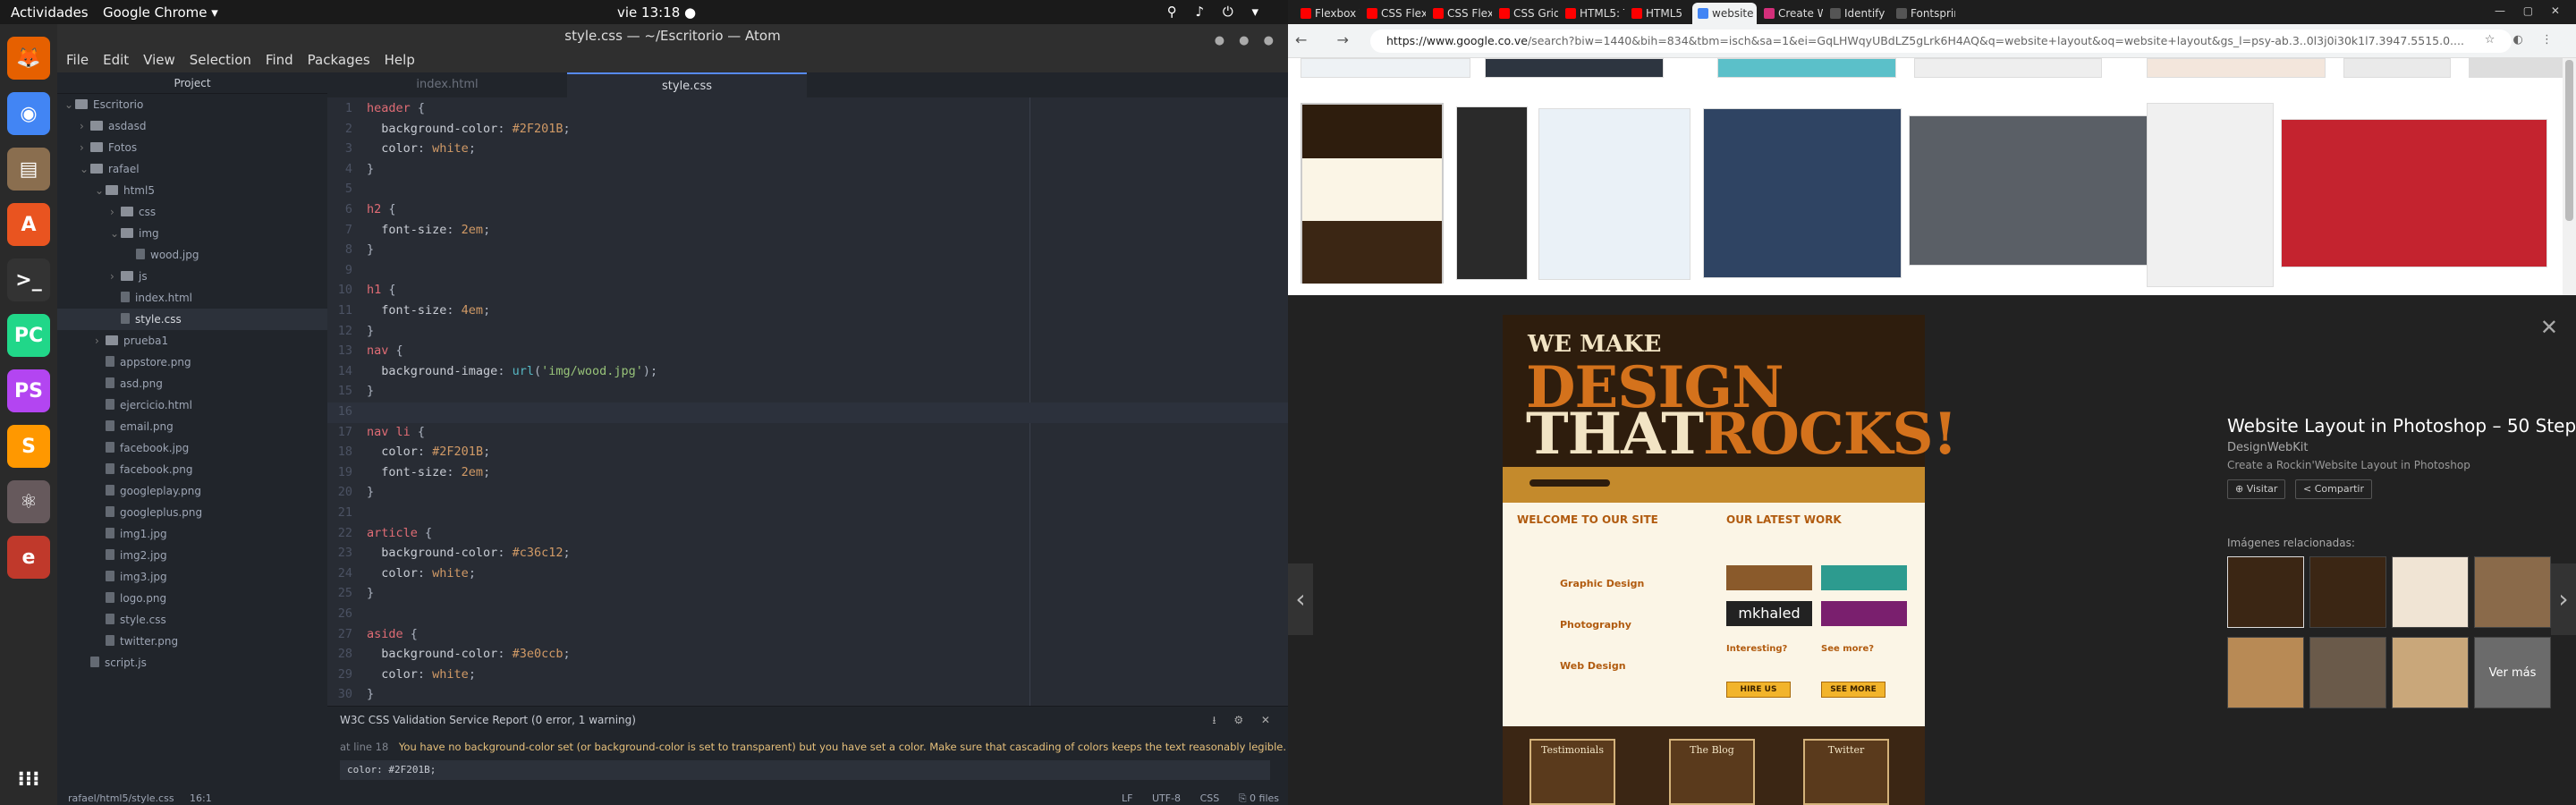  What do you see at coordinates (192, 426) in the screenshot?
I see `tree-file: email.png` at bounding box center [192, 426].